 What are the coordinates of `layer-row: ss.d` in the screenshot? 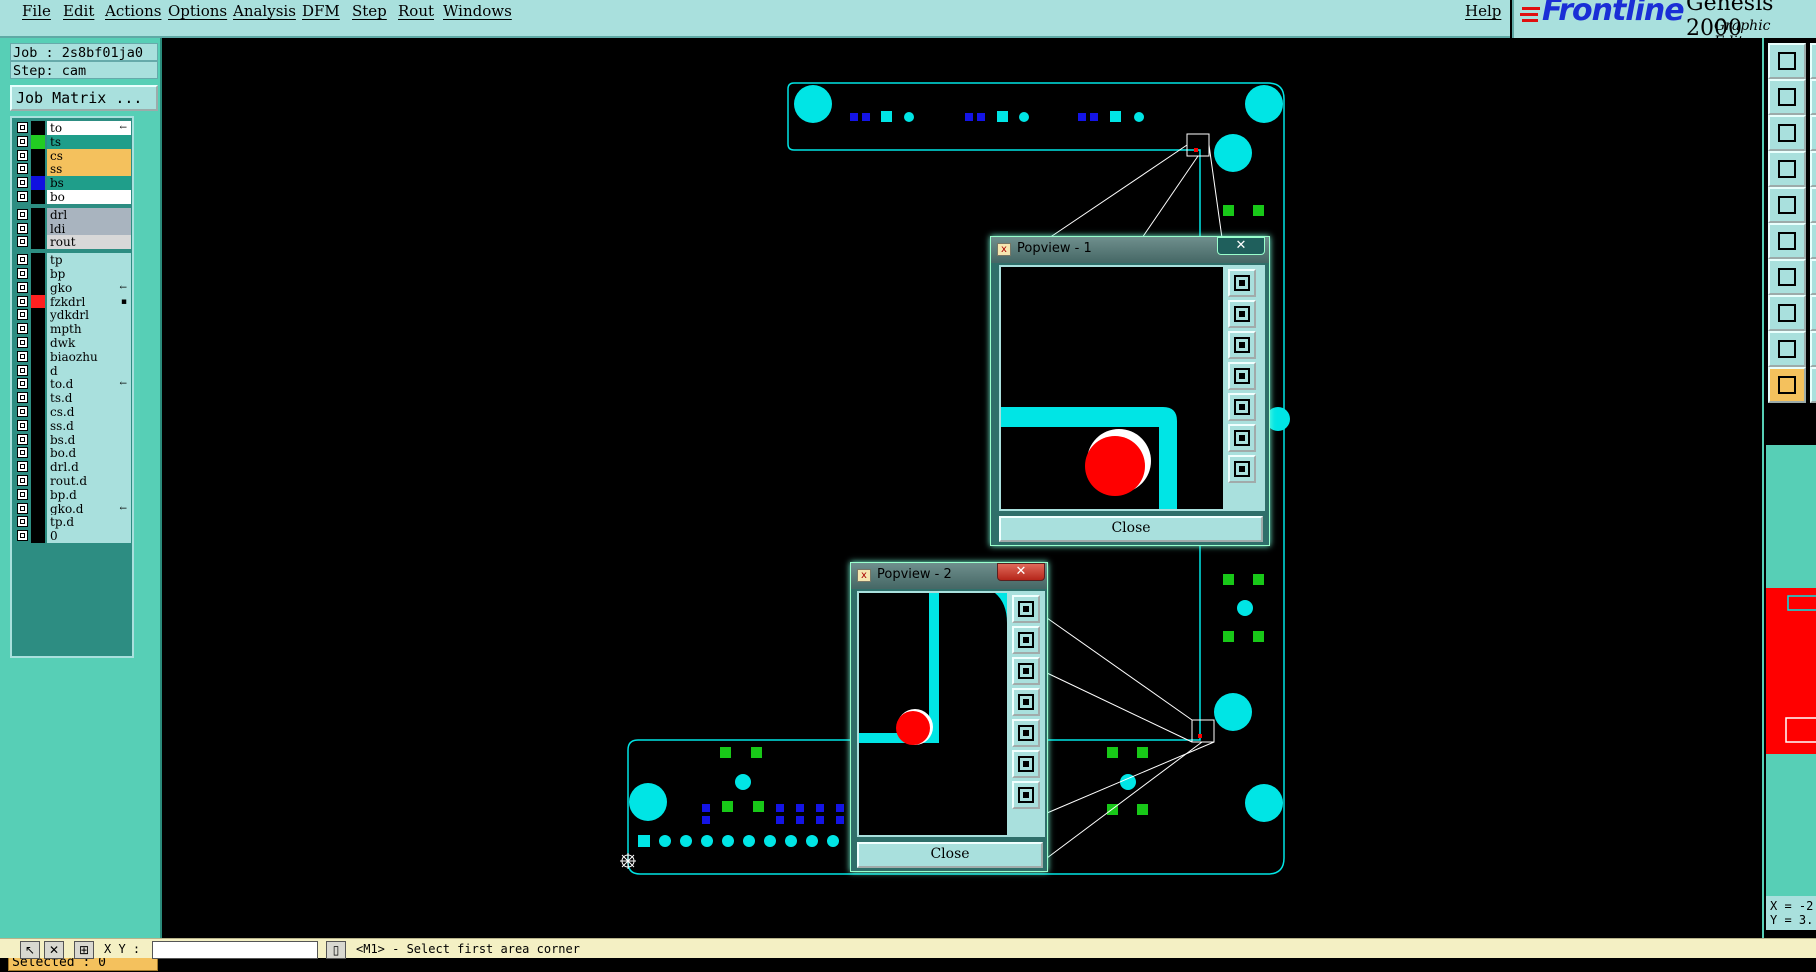 It's located at (74, 425).